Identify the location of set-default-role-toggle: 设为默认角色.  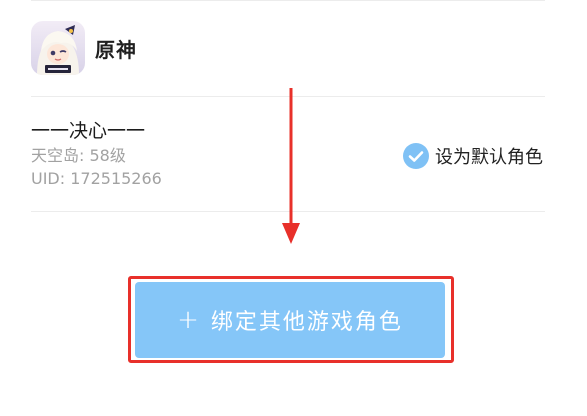
(473, 156).